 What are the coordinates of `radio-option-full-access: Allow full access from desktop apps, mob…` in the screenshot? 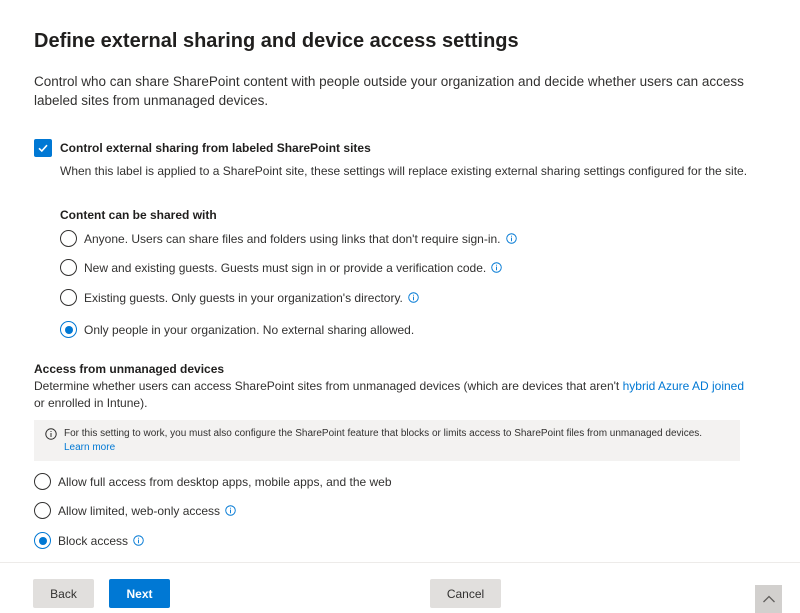 It's located at (213, 481).